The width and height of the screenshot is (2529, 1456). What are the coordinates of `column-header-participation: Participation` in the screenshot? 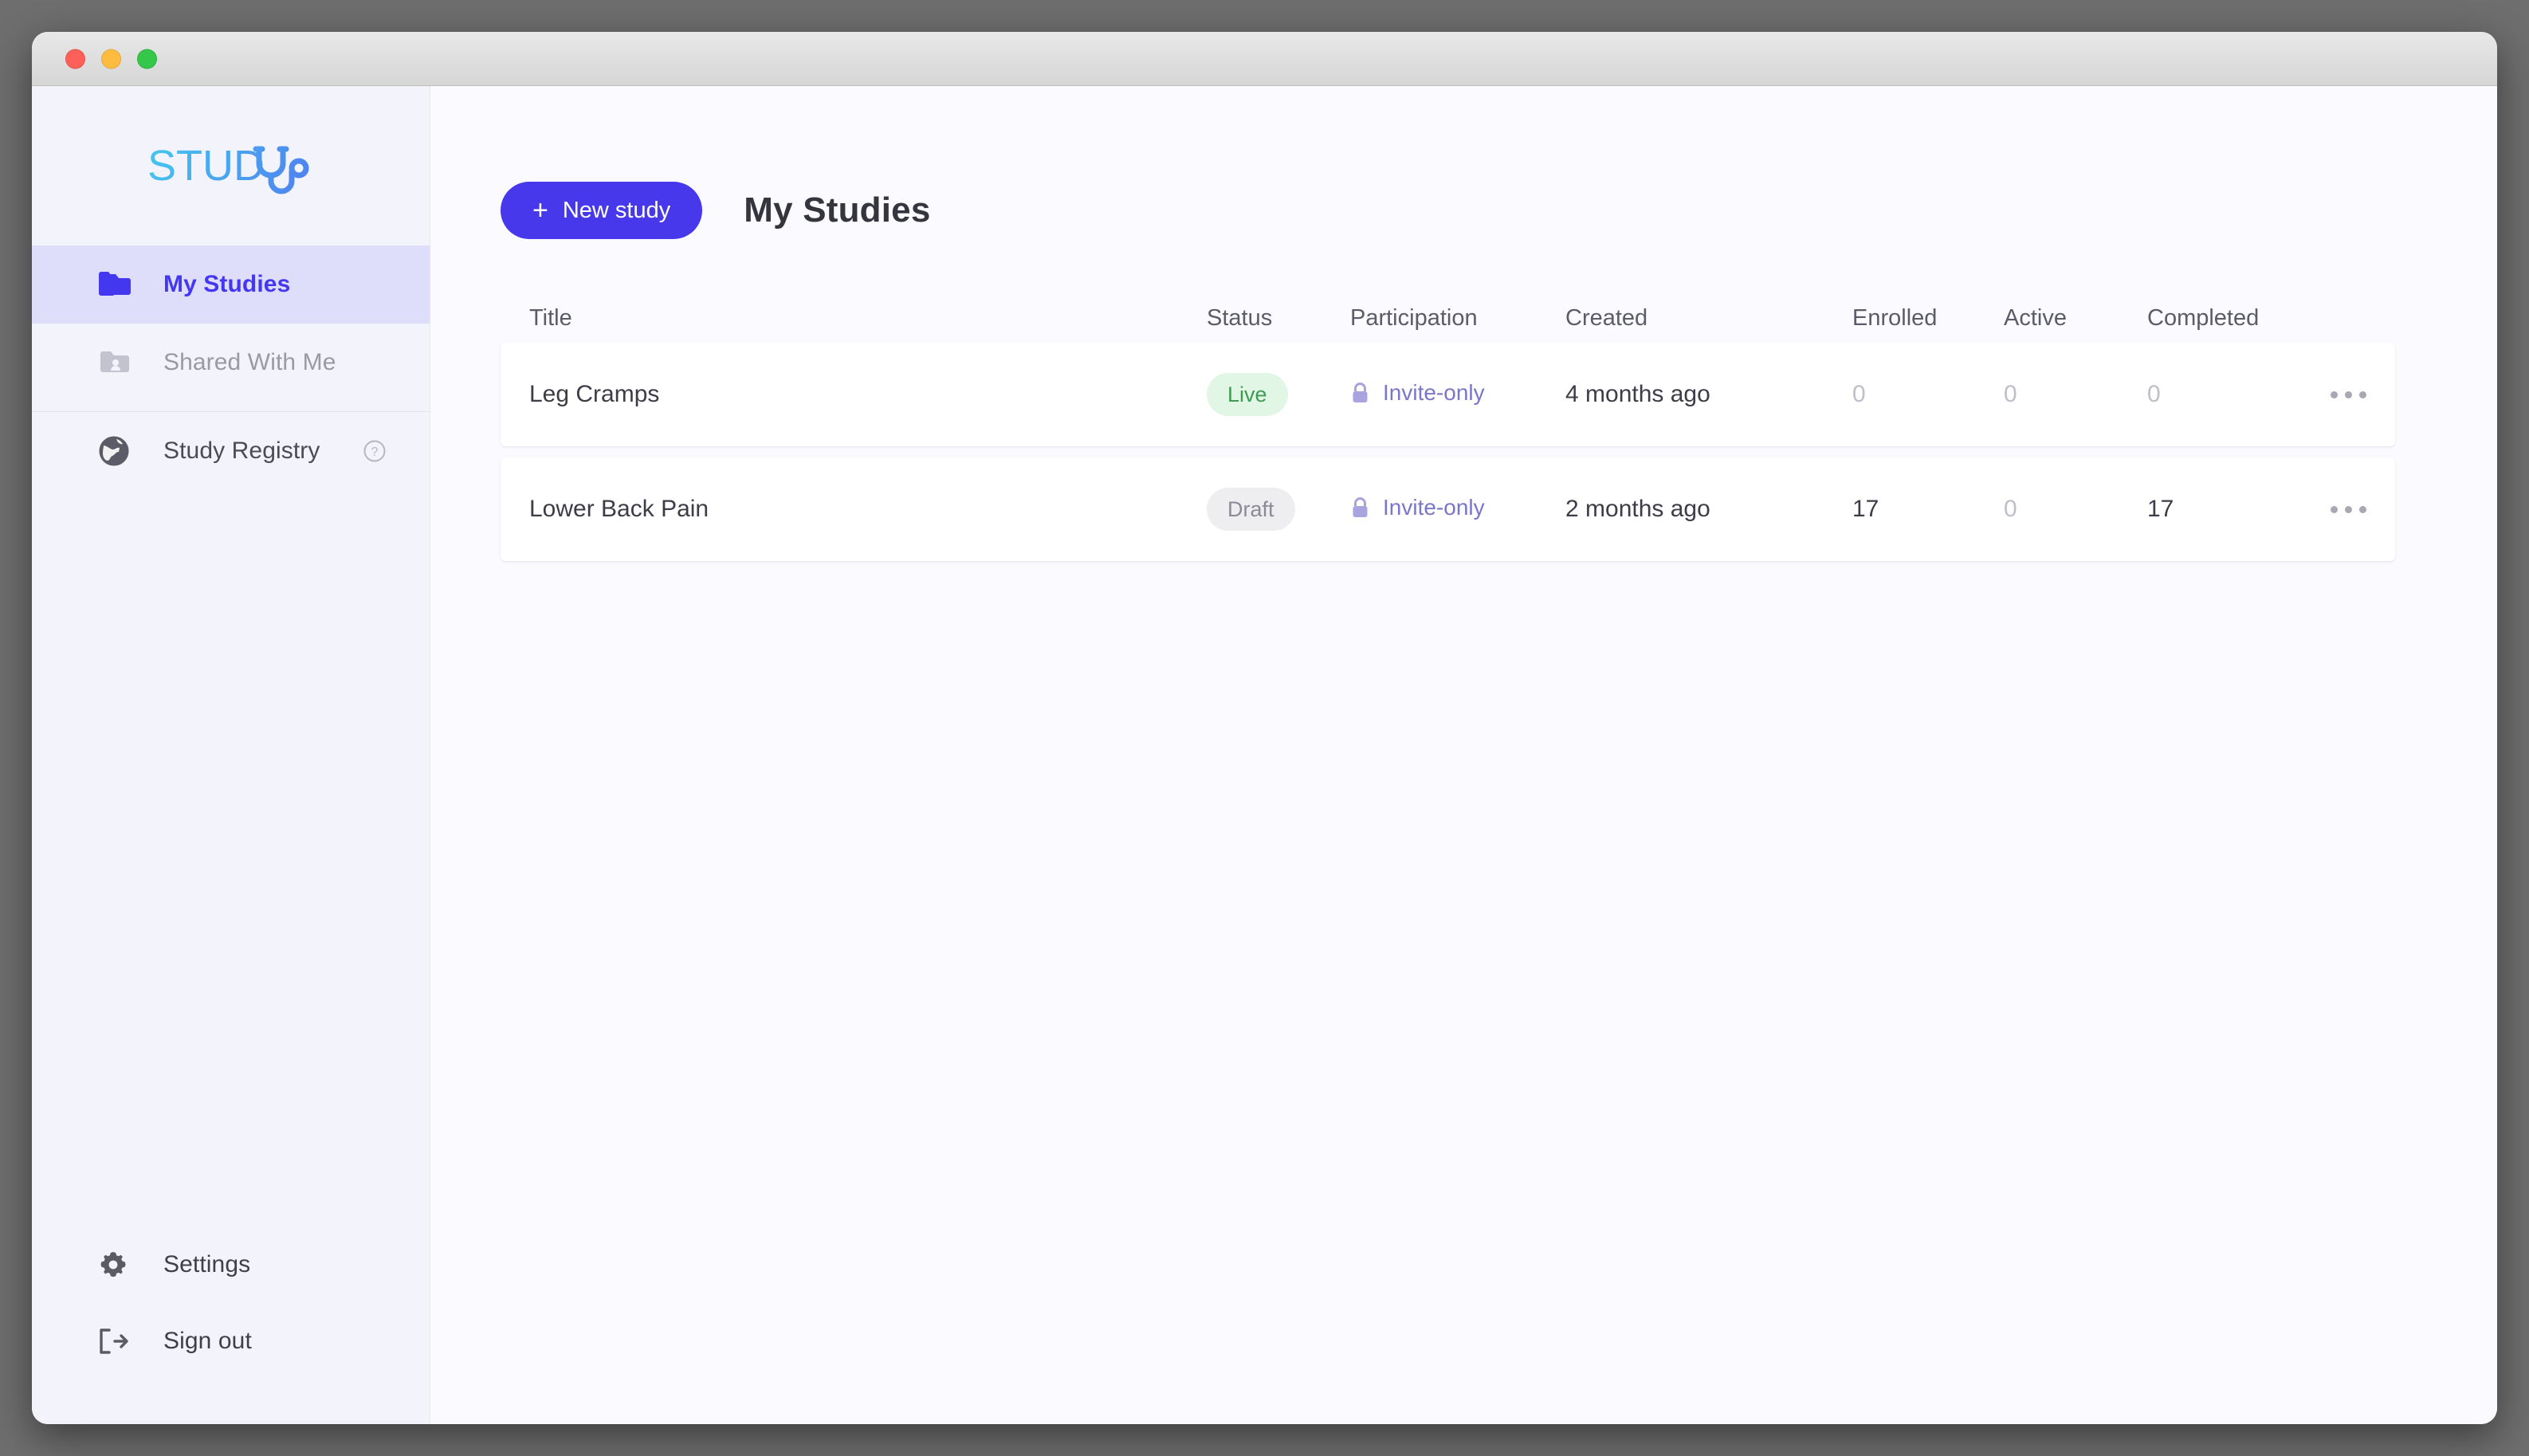 It's located at (1414, 317).